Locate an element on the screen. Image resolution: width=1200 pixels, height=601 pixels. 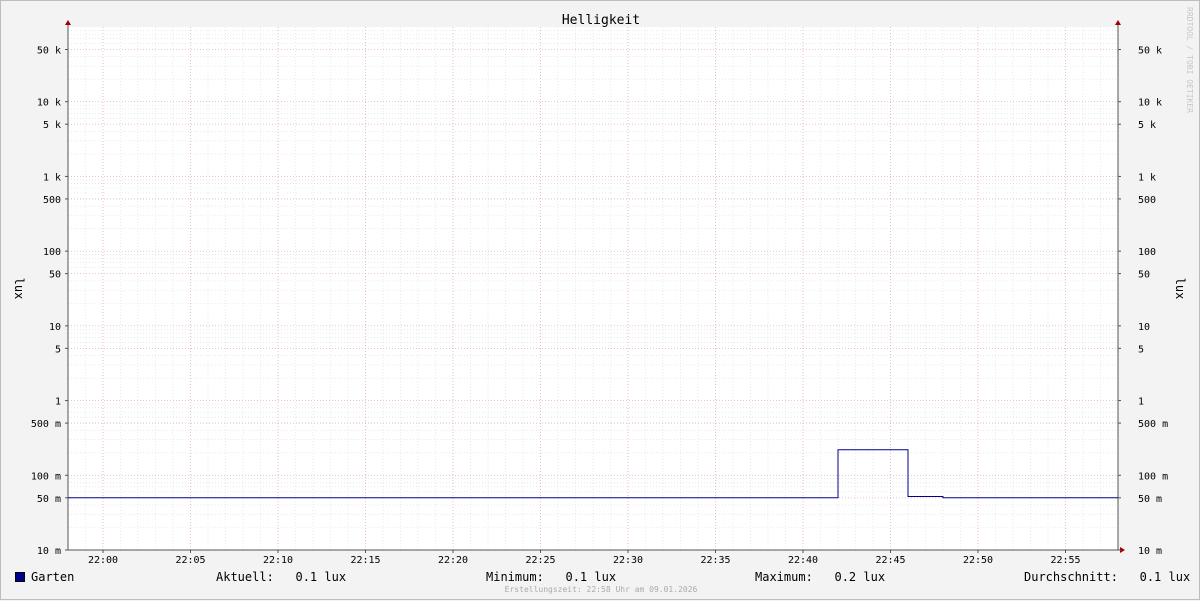
x-tick-label: 22:10 is located at coordinates (278, 560).